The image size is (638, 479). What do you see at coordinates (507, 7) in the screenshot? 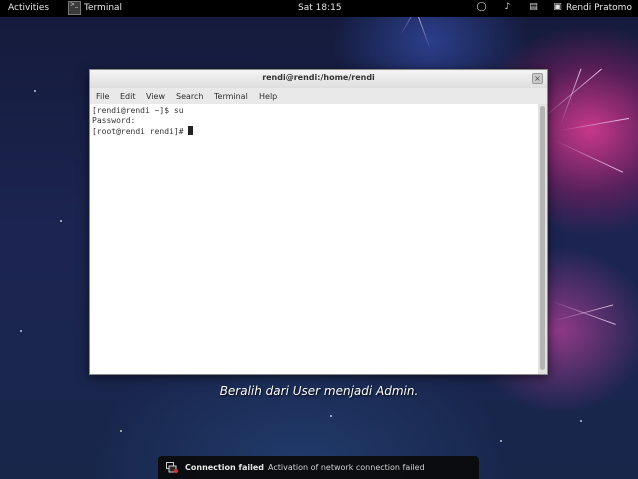
I see `volume-icon: ♪` at bounding box center [507, 7].